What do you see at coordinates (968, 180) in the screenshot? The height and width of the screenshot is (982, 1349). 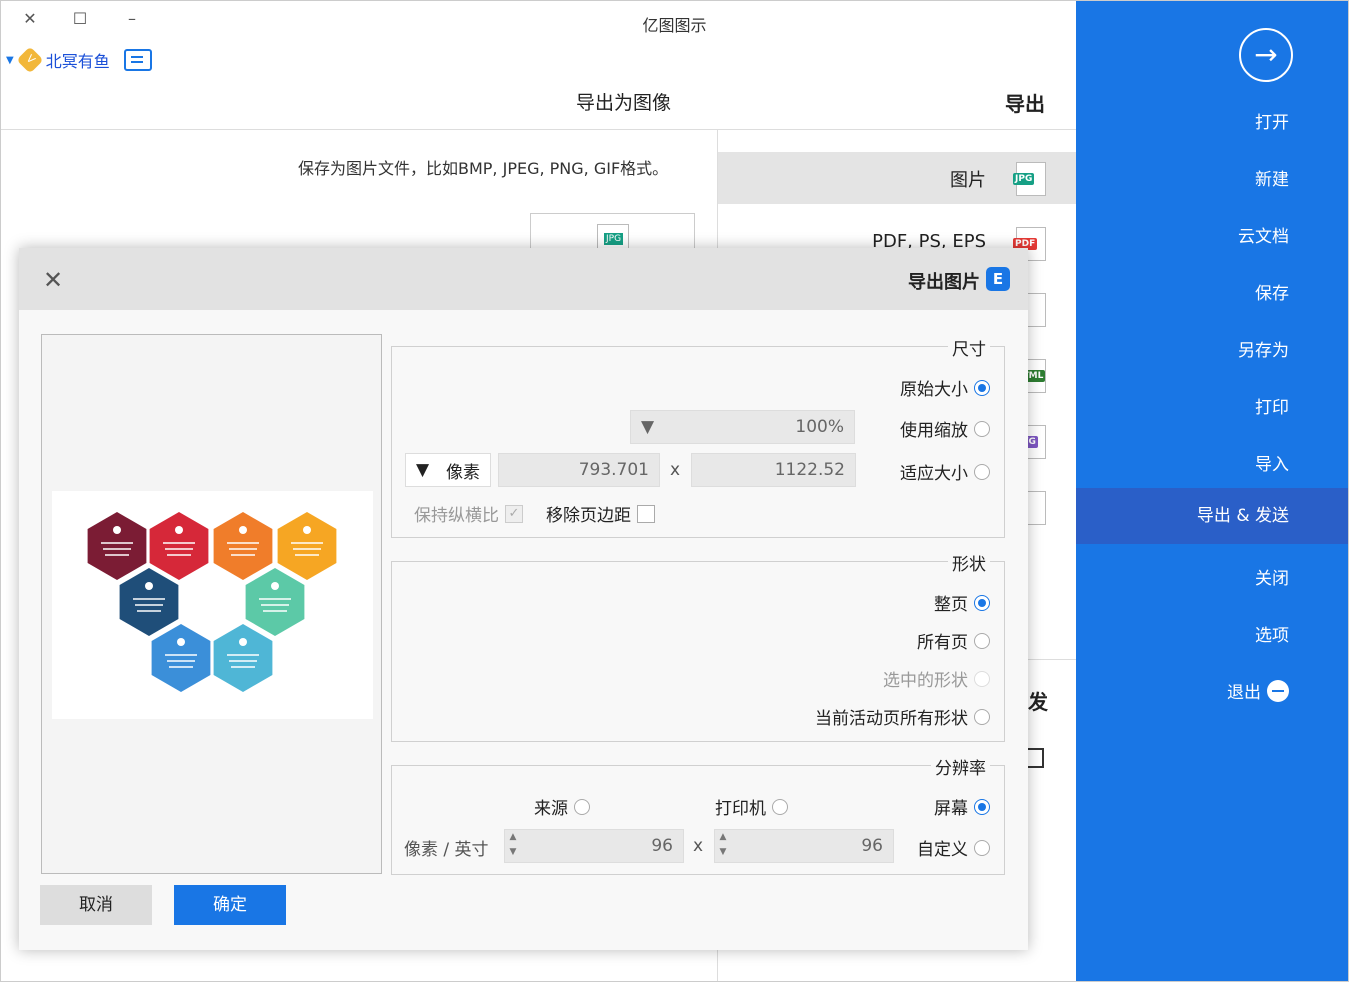 I see `format-label: 图片` at bounding box center [968, 180].